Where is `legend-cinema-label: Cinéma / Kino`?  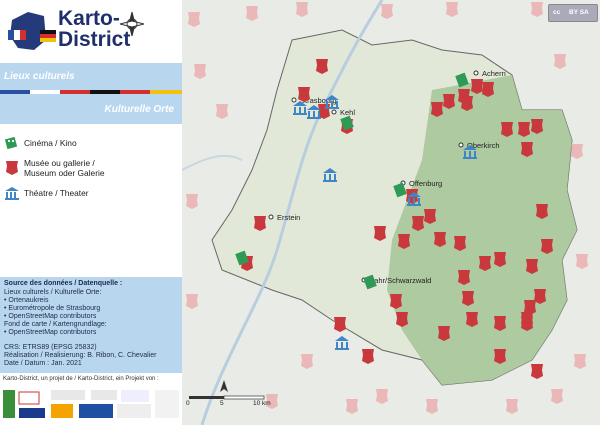 legend-cinema-label: Cinéma / Kino is located at coordinates (50, 143).